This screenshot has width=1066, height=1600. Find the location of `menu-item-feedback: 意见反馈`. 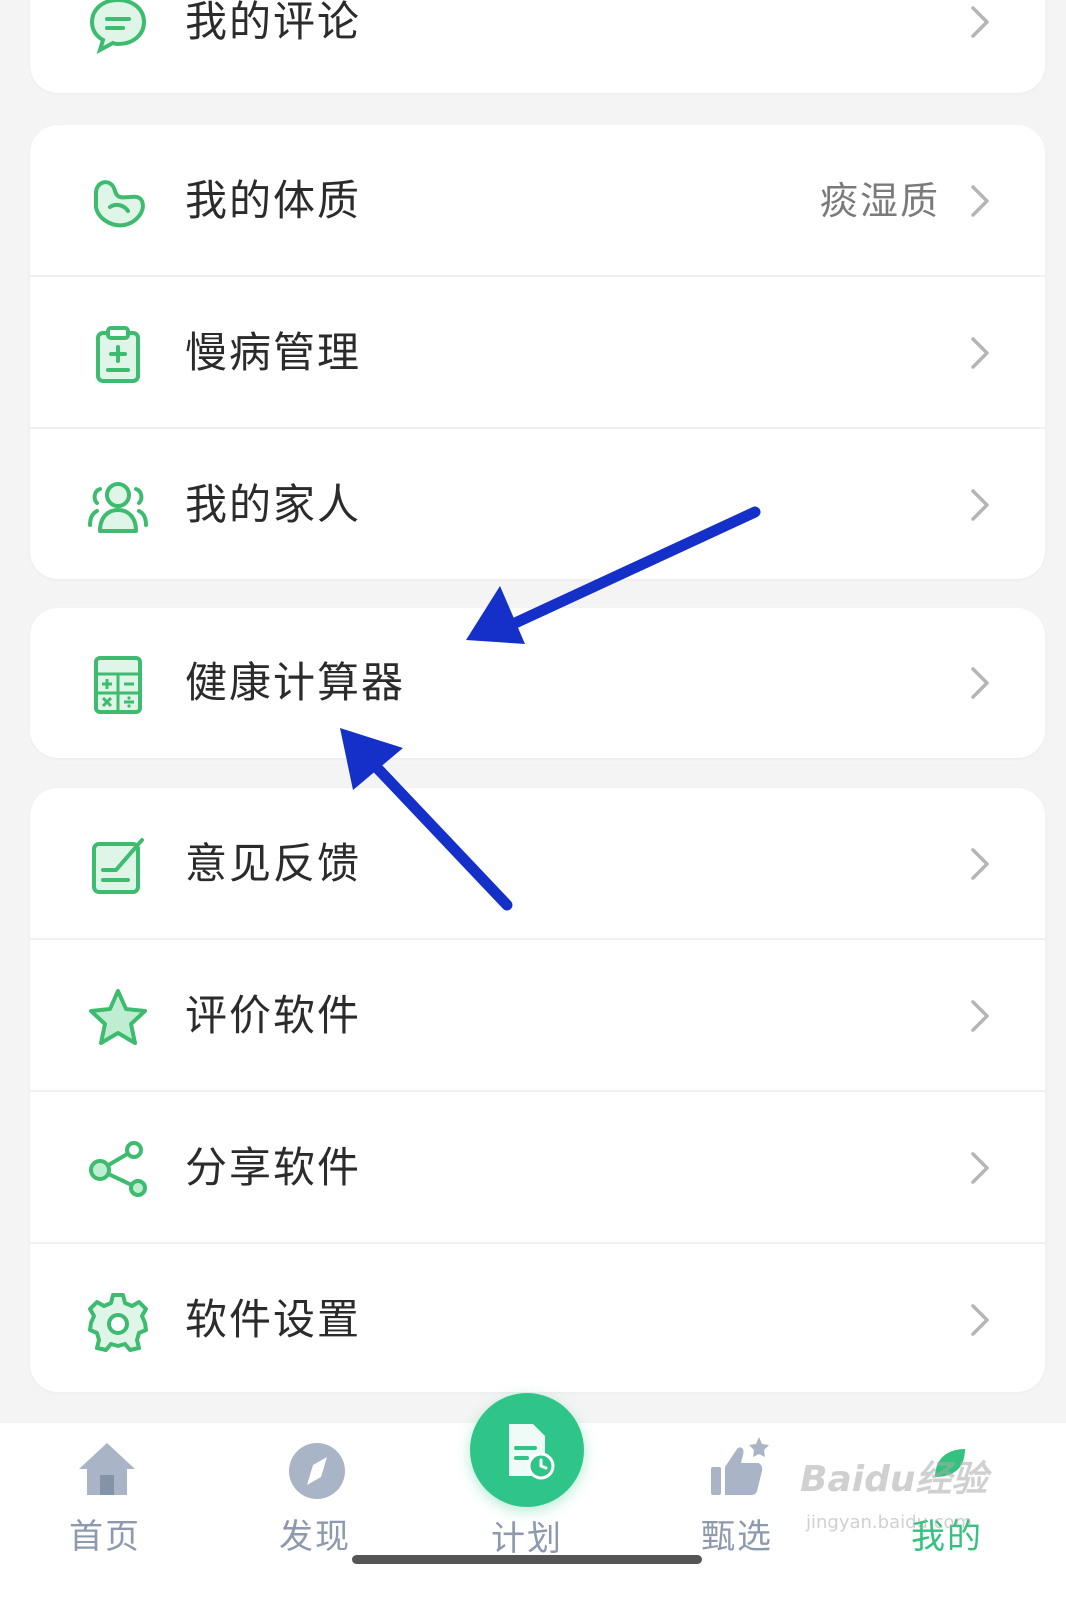

menu-item-feedback: 意见反馈 is located at coordinates (537, 864).